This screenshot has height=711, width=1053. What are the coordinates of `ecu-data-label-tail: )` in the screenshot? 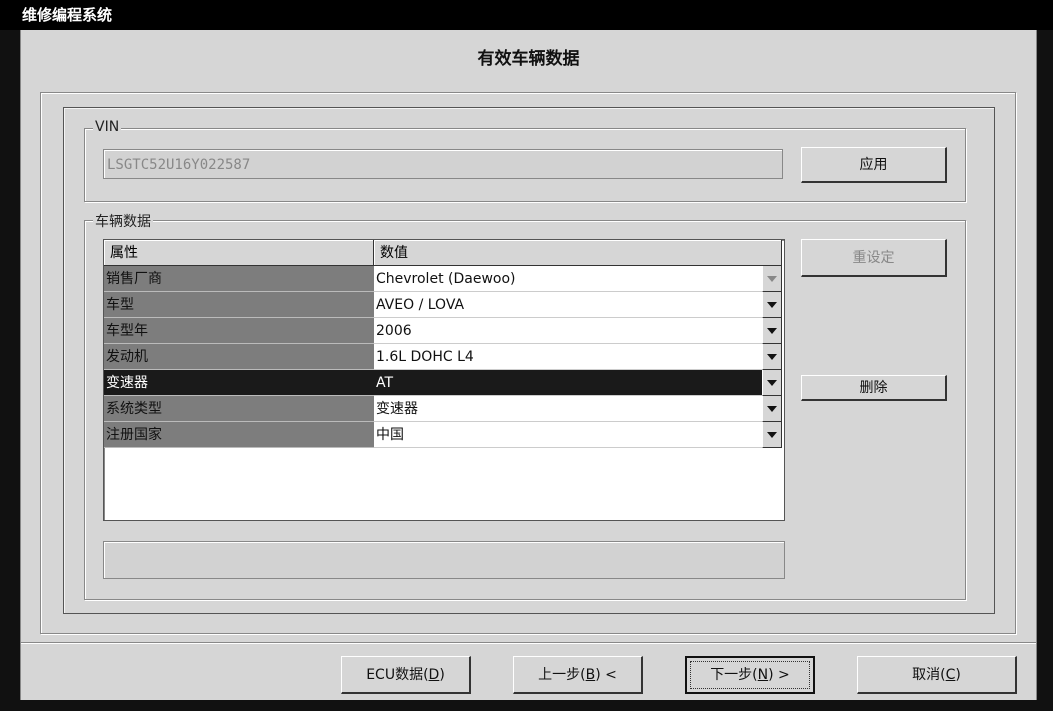 It's located at (442, 675).